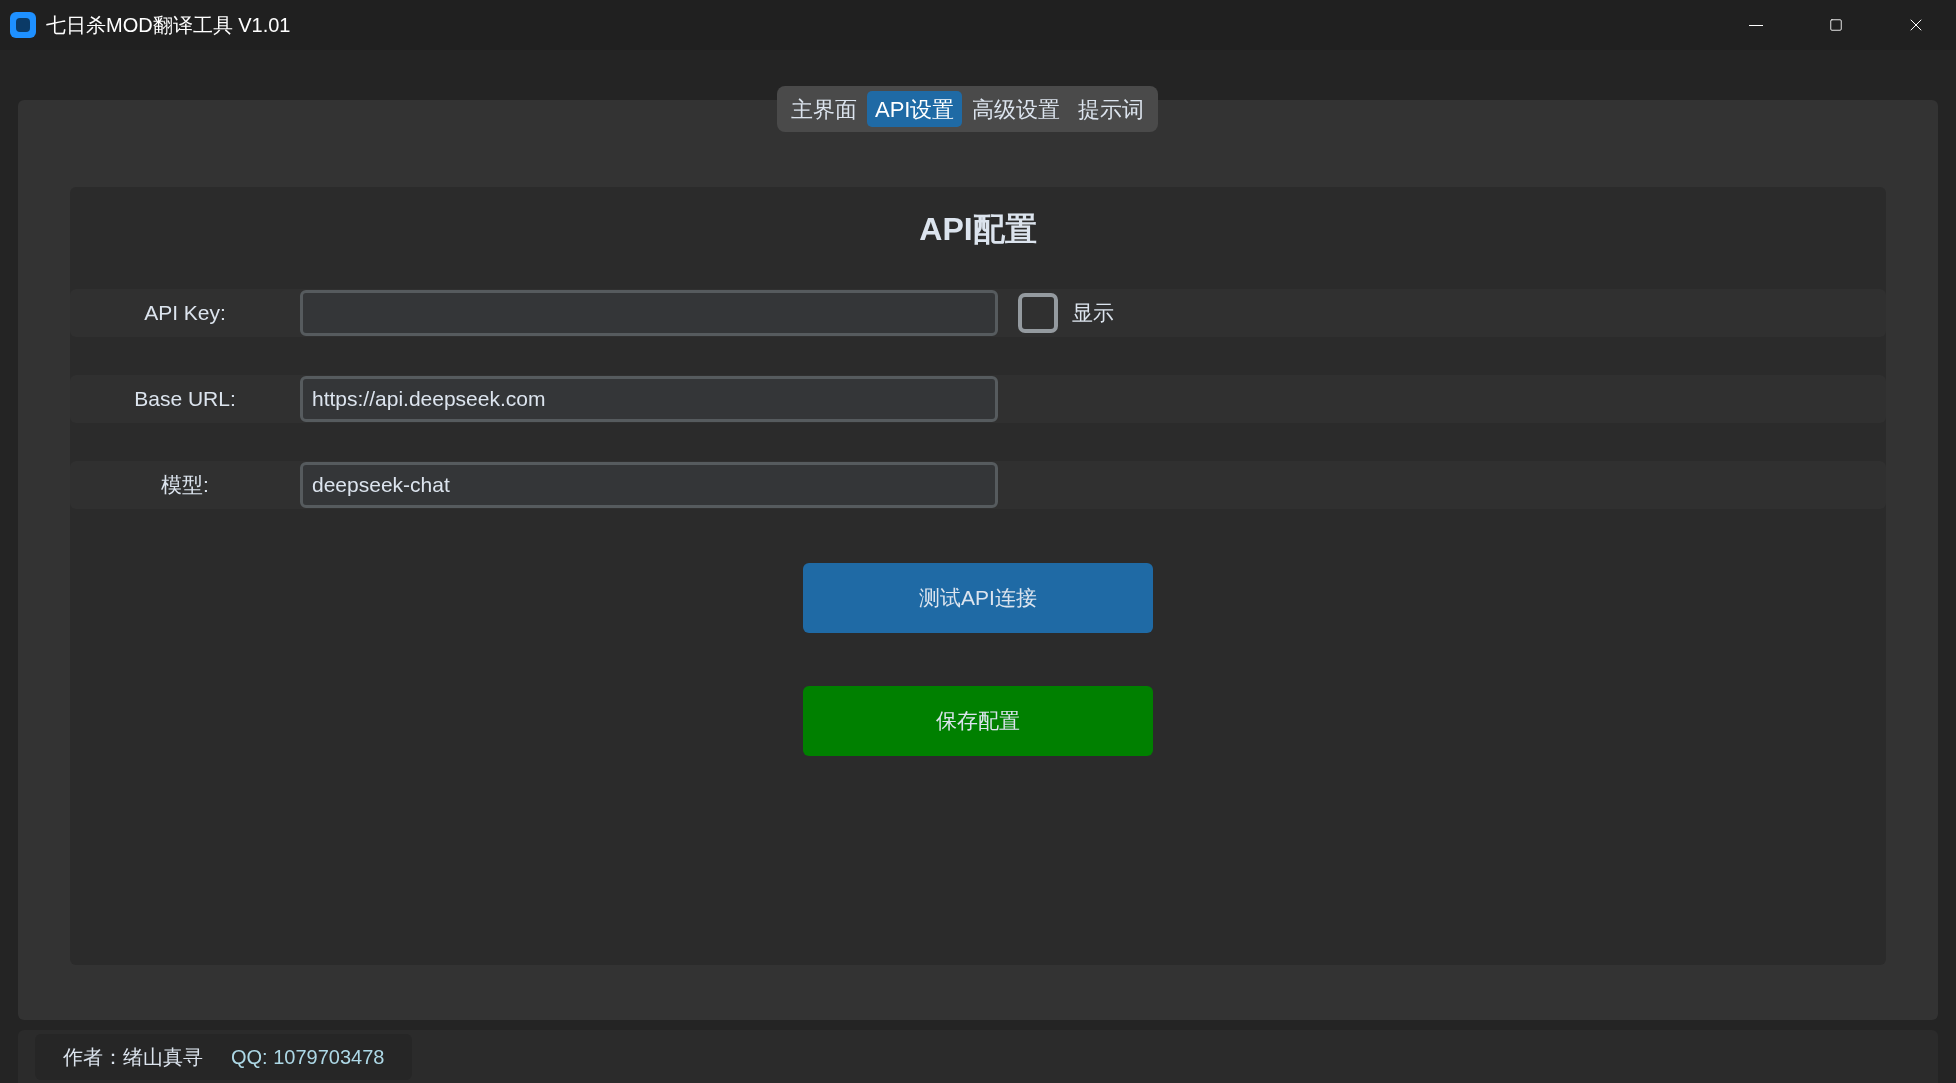  Describe the element at coordinates (1756, 25) in the screenshot. I see `minimize-icon` at that location.